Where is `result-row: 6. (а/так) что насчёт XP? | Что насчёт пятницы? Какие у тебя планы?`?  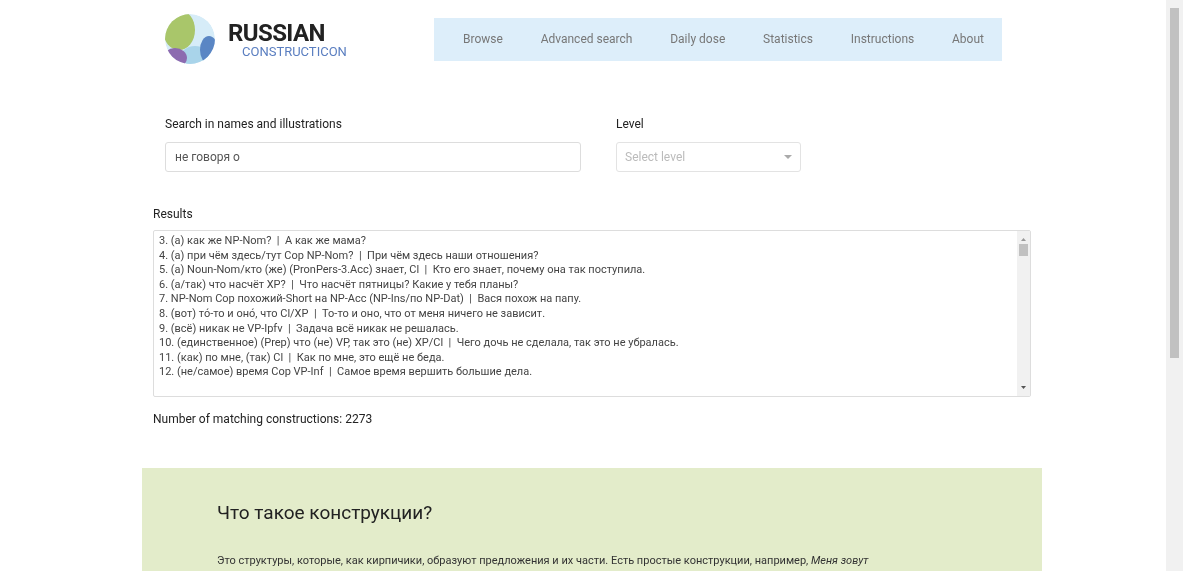
result-row: 6. (а/так) что насчёт XP? | Что насчёт пятницы? Какие у тебя планы? is located at coordinates (588, 285).